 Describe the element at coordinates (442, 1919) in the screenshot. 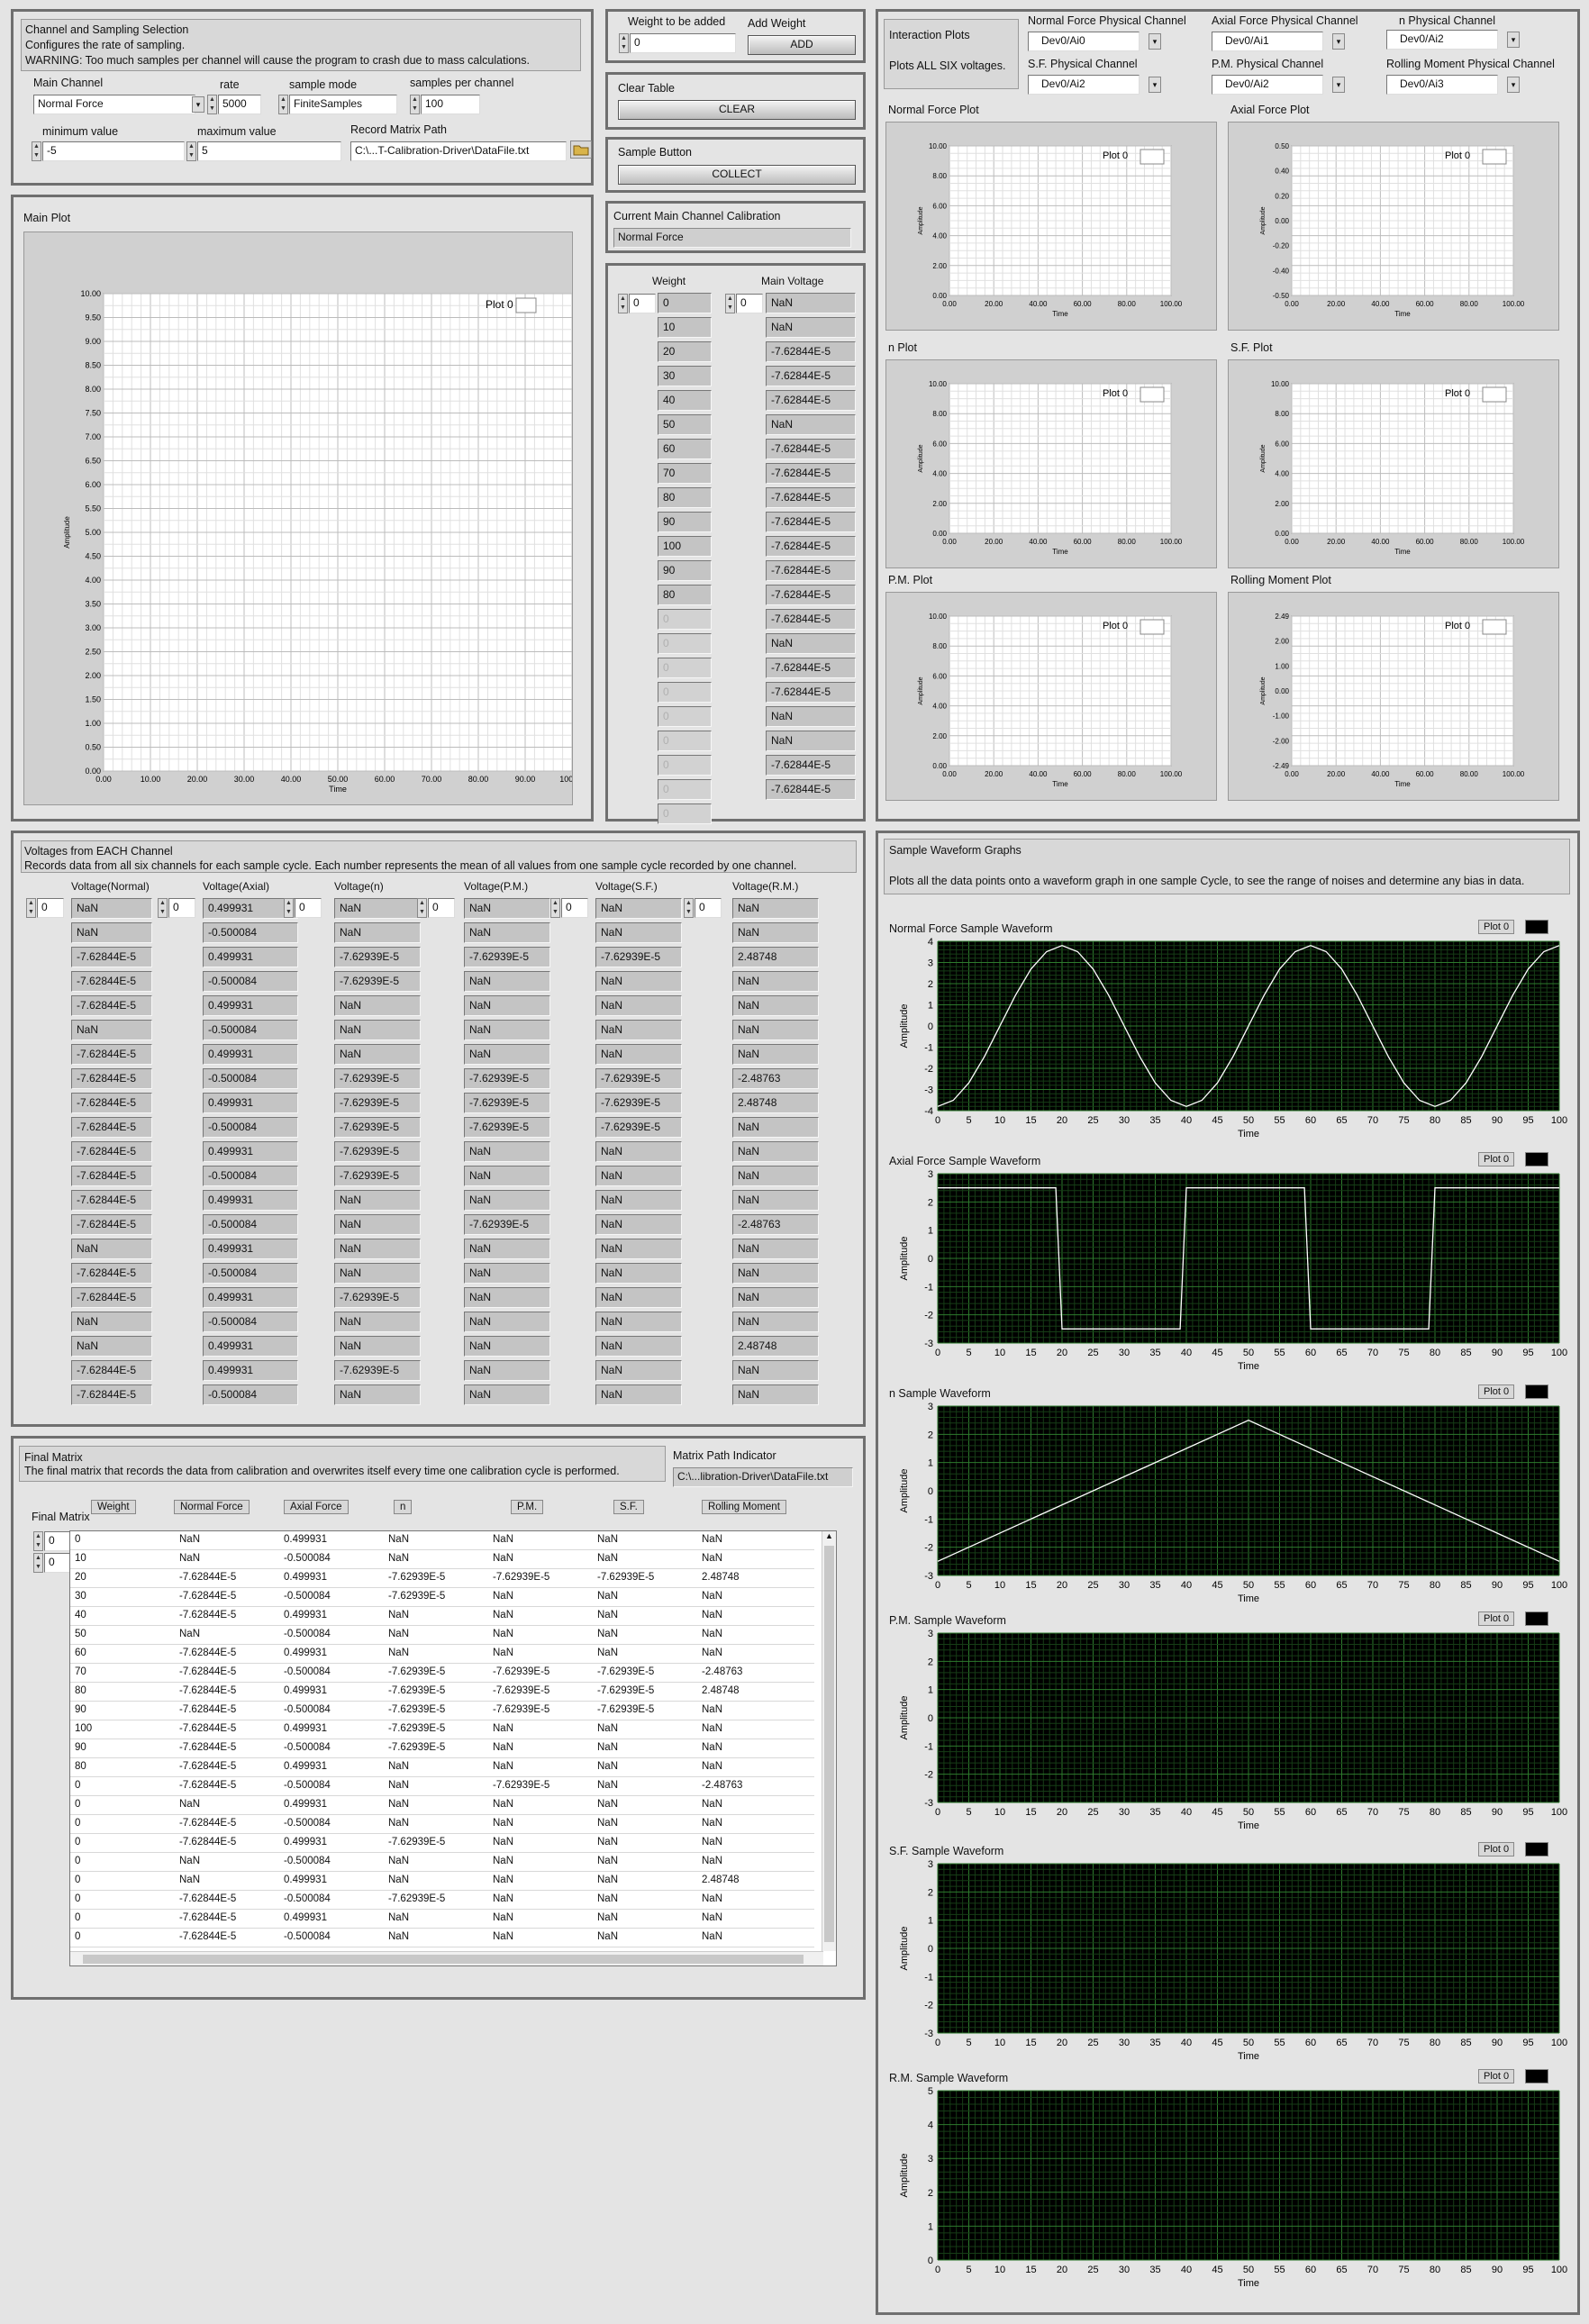

I see `table-row: 0 -7.62844E-5 0.499931 NaN NaN NaN NaN` at that location.